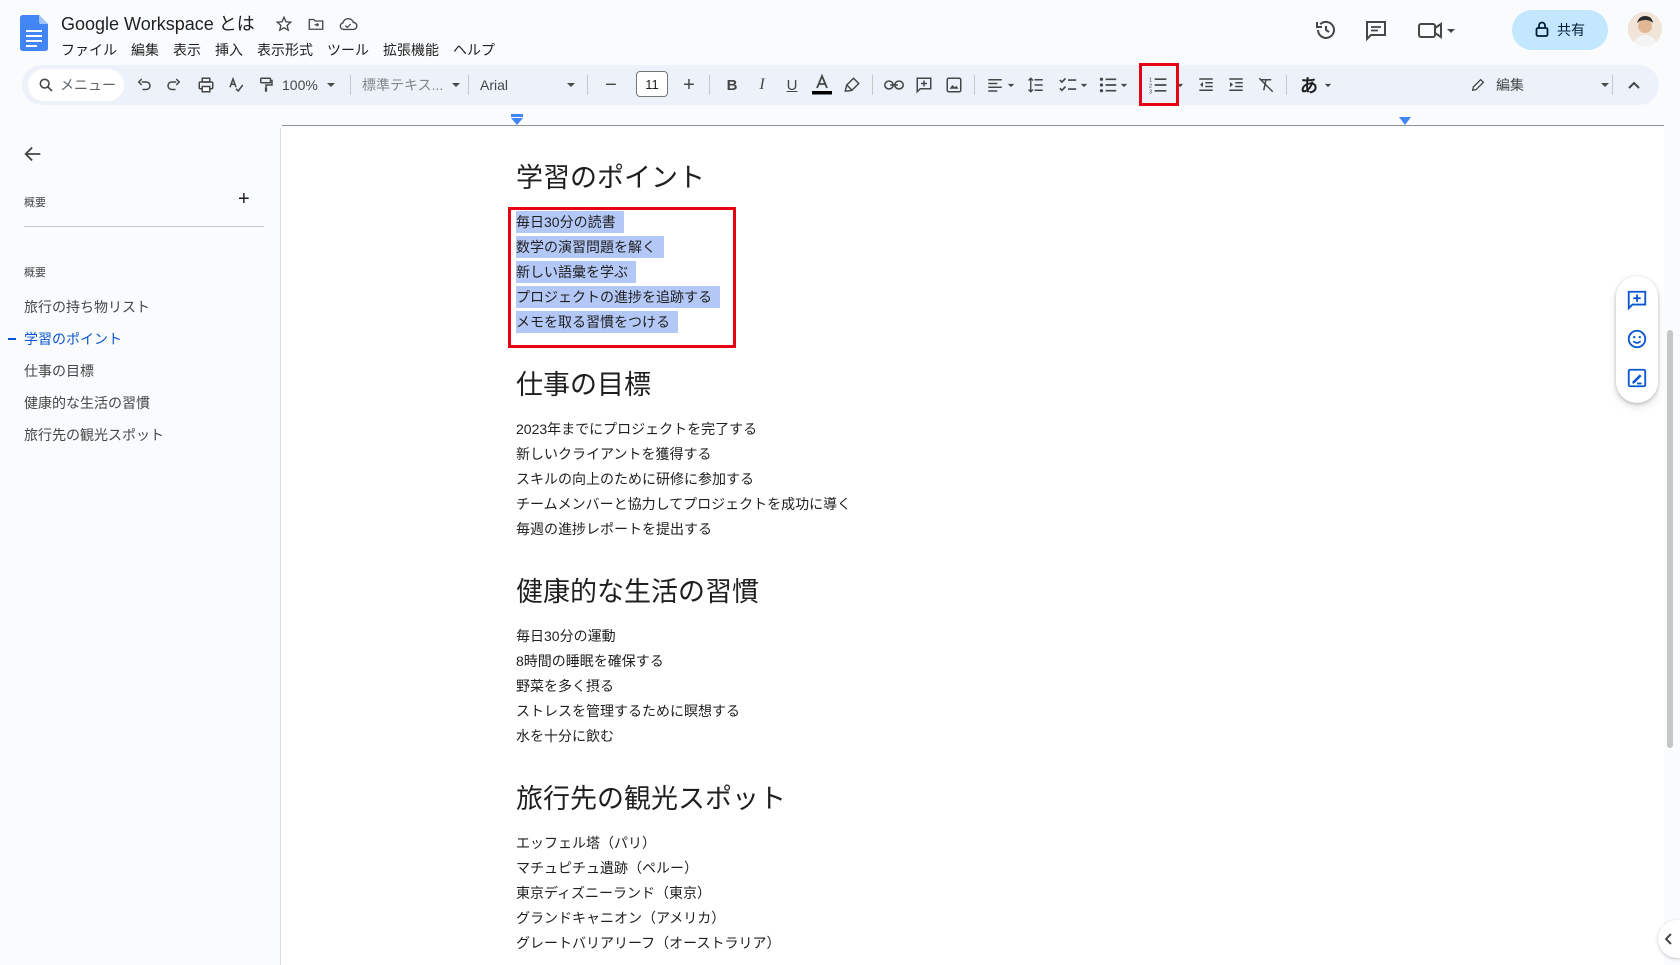 This screenshot has width=1680, height=965. Describe the element at coordinates (244, 199) in the screenshot. I see `add-tab-button: +` at that location.